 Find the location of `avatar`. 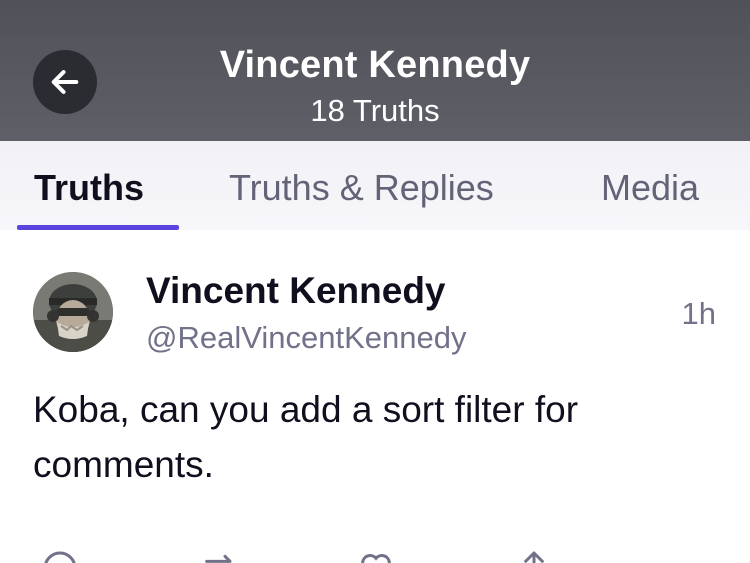

avatar is located at coordinates (73, 312).